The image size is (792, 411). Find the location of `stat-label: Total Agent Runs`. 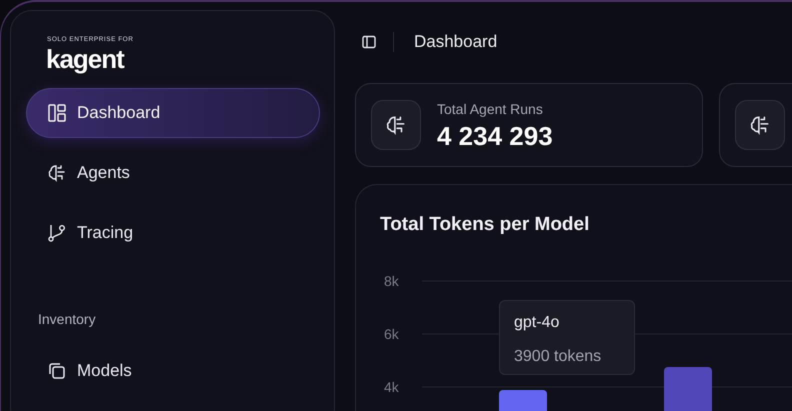

stat-label: Total Agent Runs is located at coordinates (490, 109).